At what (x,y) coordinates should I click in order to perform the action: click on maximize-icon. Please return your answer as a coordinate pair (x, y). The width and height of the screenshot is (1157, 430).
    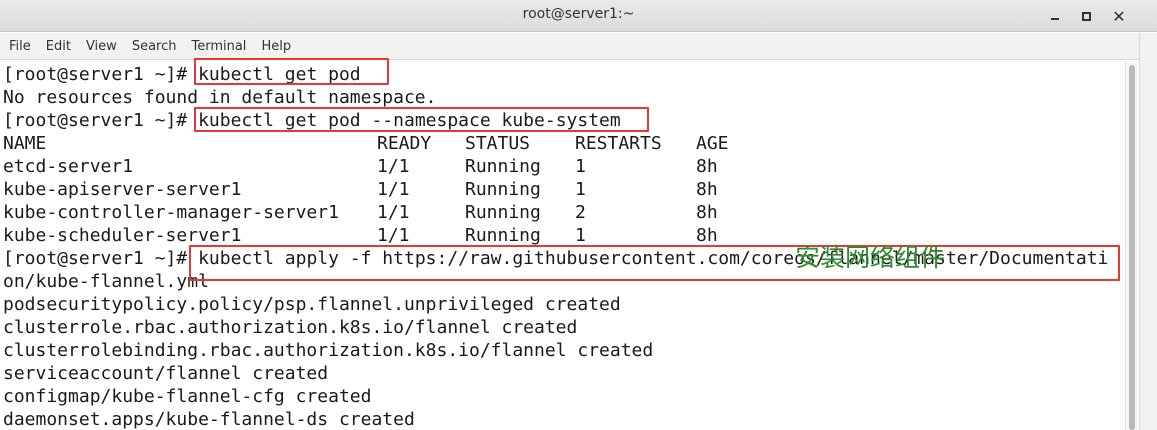
    Looking at the image, I should click on (1086, 16).